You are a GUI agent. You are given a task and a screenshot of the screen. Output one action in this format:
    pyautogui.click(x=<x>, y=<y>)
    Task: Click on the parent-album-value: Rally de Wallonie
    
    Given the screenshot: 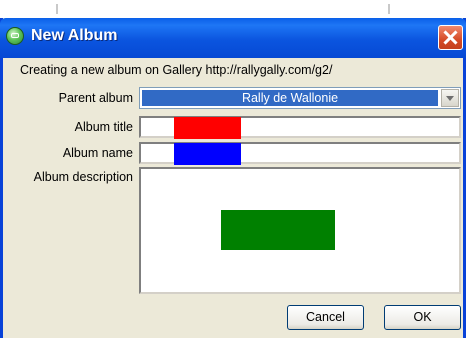 What is the action you would take?
    pyautogui.click(x=290, y=98)
    